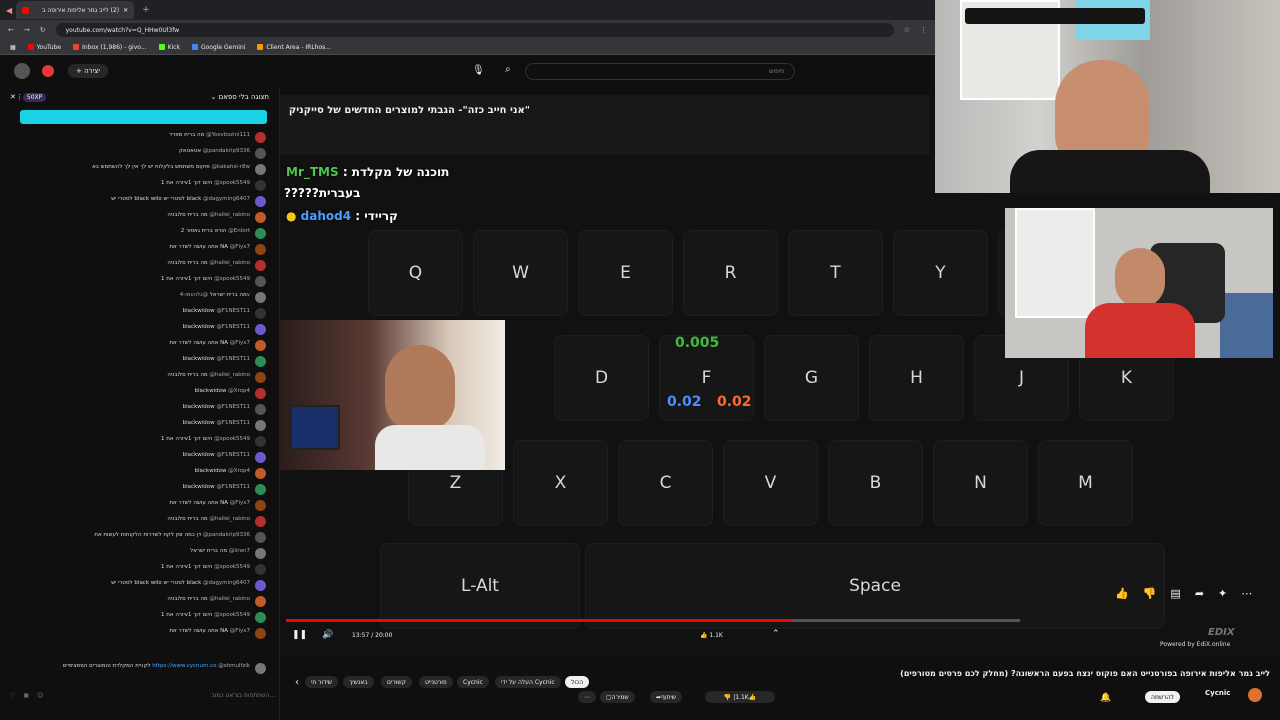  I want to click on bell-icon: 🔔, so click(1105, 698).